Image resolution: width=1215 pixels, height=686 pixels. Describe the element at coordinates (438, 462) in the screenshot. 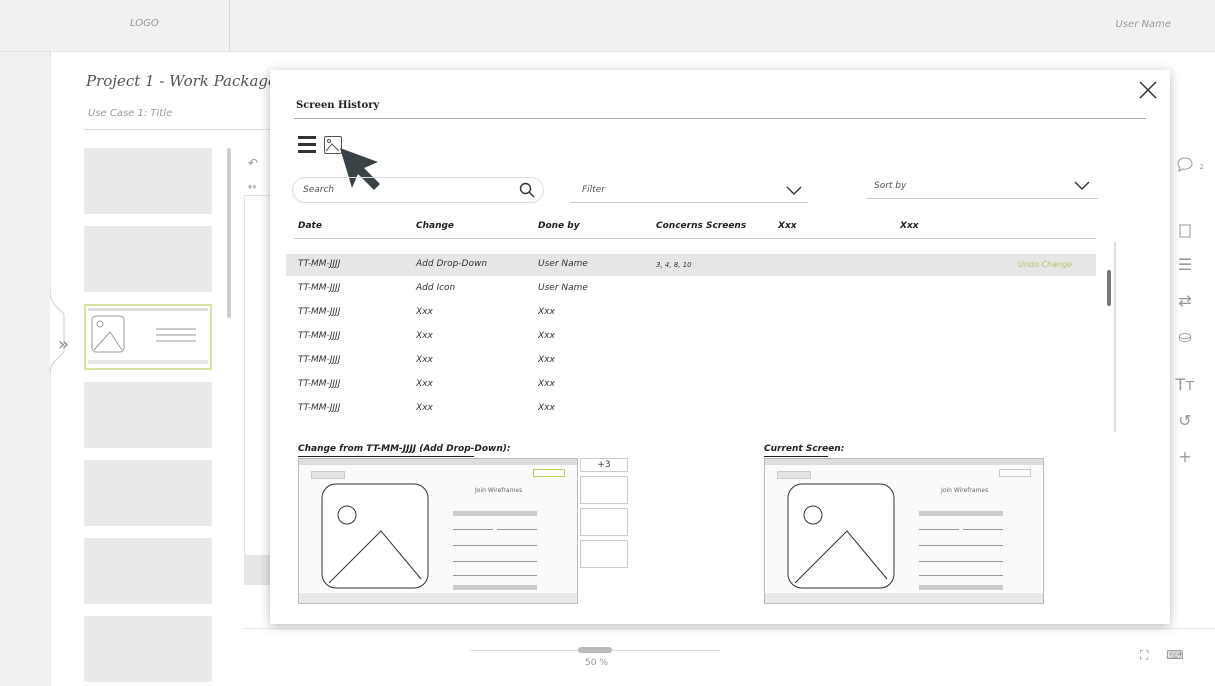

I see `preview-browser-bar` at that location.